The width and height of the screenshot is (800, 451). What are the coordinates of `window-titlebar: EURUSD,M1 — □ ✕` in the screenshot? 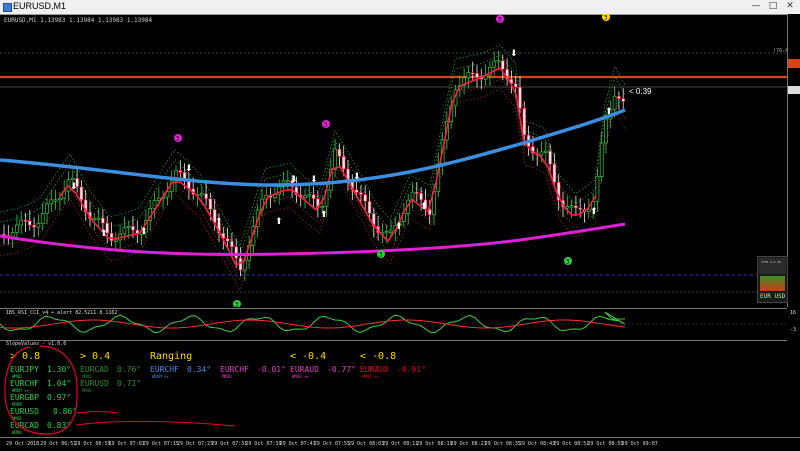 It's located at (400, 7).